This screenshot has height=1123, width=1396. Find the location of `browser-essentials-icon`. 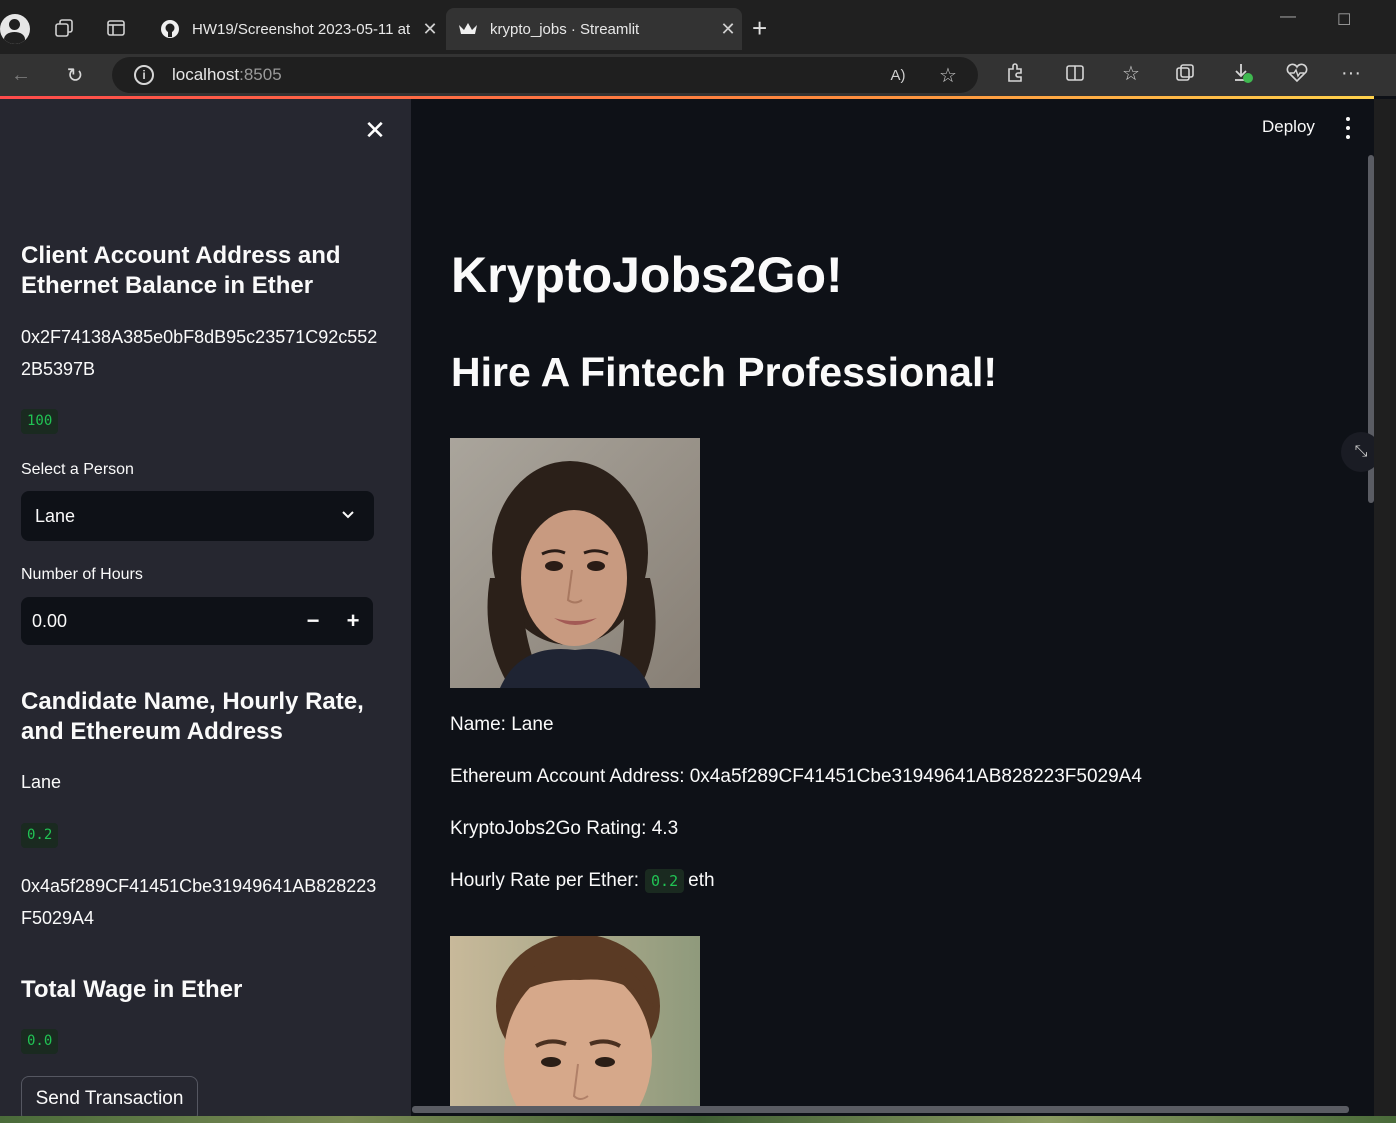

browser-essentials-icon is located at coordinates (1297, 73).